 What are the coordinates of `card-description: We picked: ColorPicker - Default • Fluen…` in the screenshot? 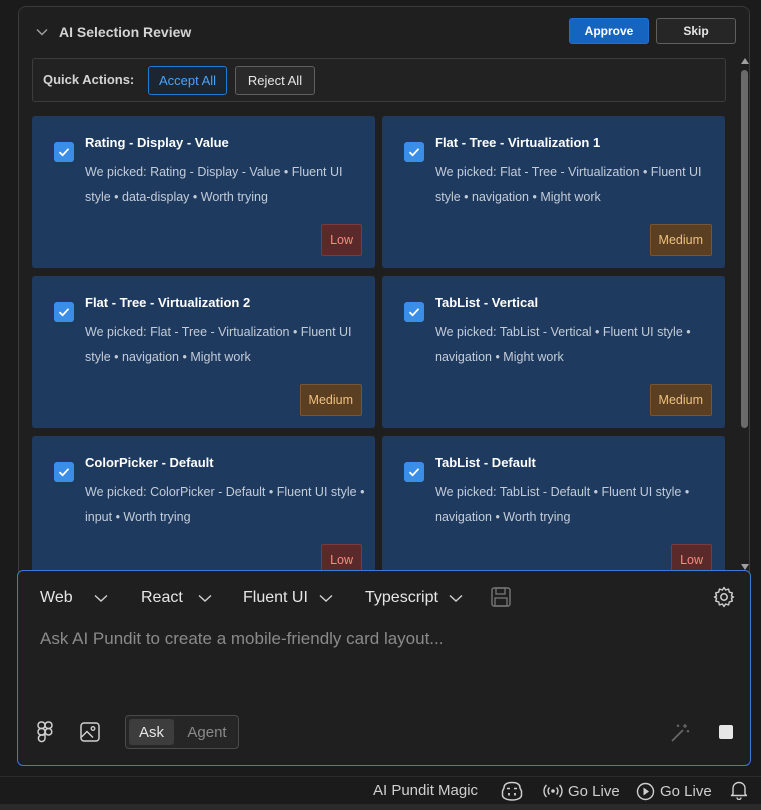 It's located at (225, 504).